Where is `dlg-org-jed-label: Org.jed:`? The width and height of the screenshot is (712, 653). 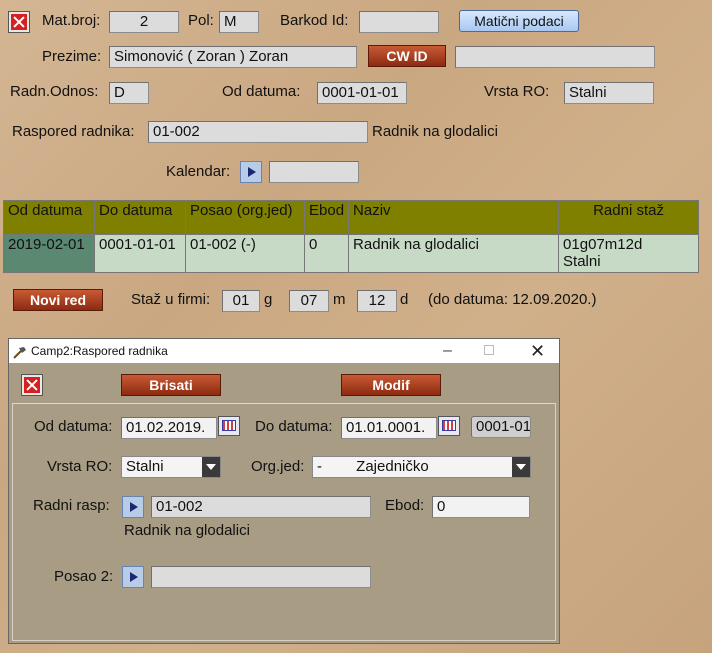
dlg-org-jed-label: Org.jed: is located at coordinates (278, 466).